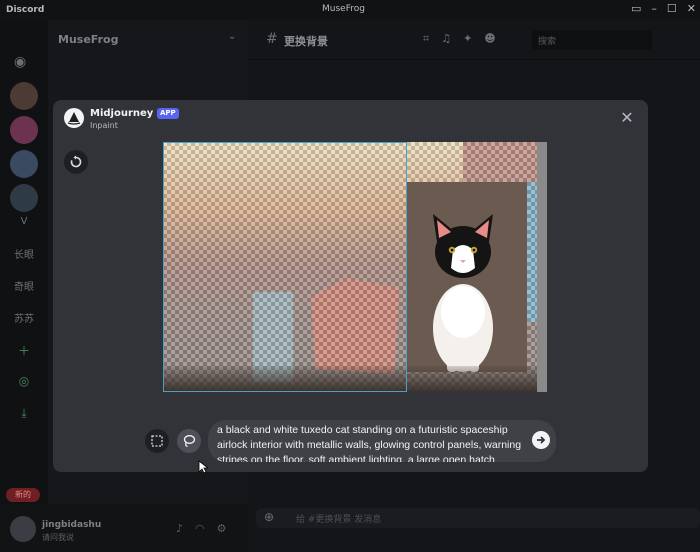  Describe the element at coordinates (306, 41) in the screenshot. I see `channel-name: 更换背景` at that location.